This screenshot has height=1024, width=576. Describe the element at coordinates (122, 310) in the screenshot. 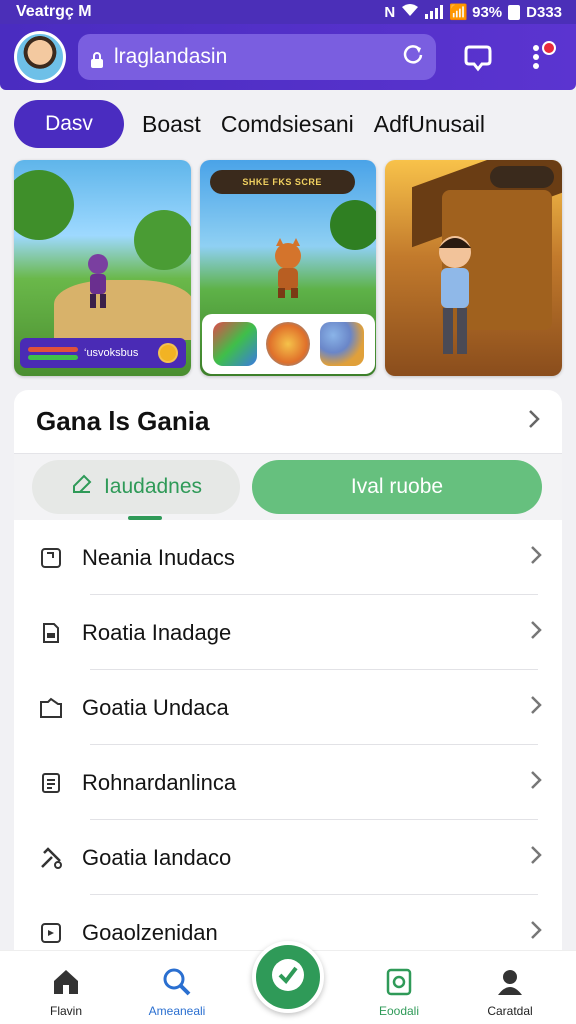

I see `path-decoration` at that location.